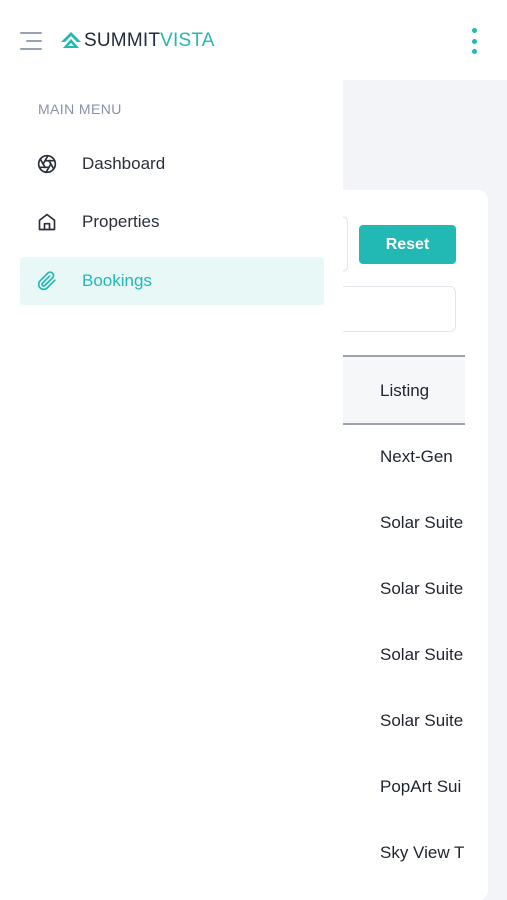 The image size is (507, 900). I want to click on vertical-dots-icon, so click(474, 41).